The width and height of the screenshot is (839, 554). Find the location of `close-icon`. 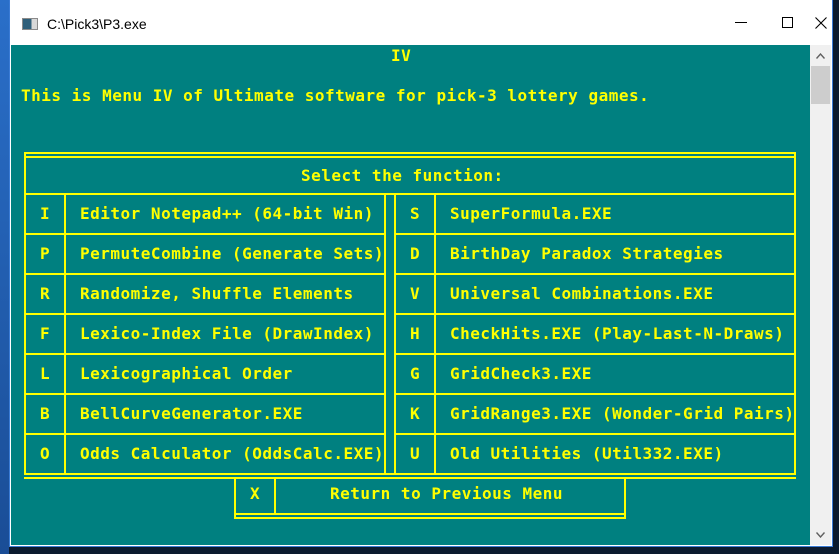

close-icon is located at coordinates (821, 22).